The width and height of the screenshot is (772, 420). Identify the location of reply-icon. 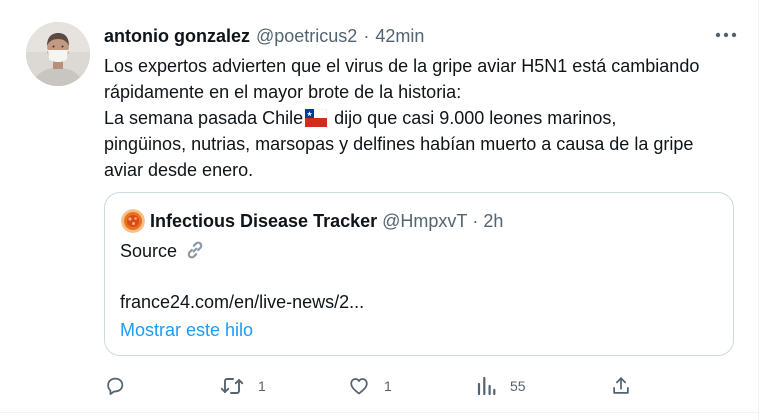
(115, 386).